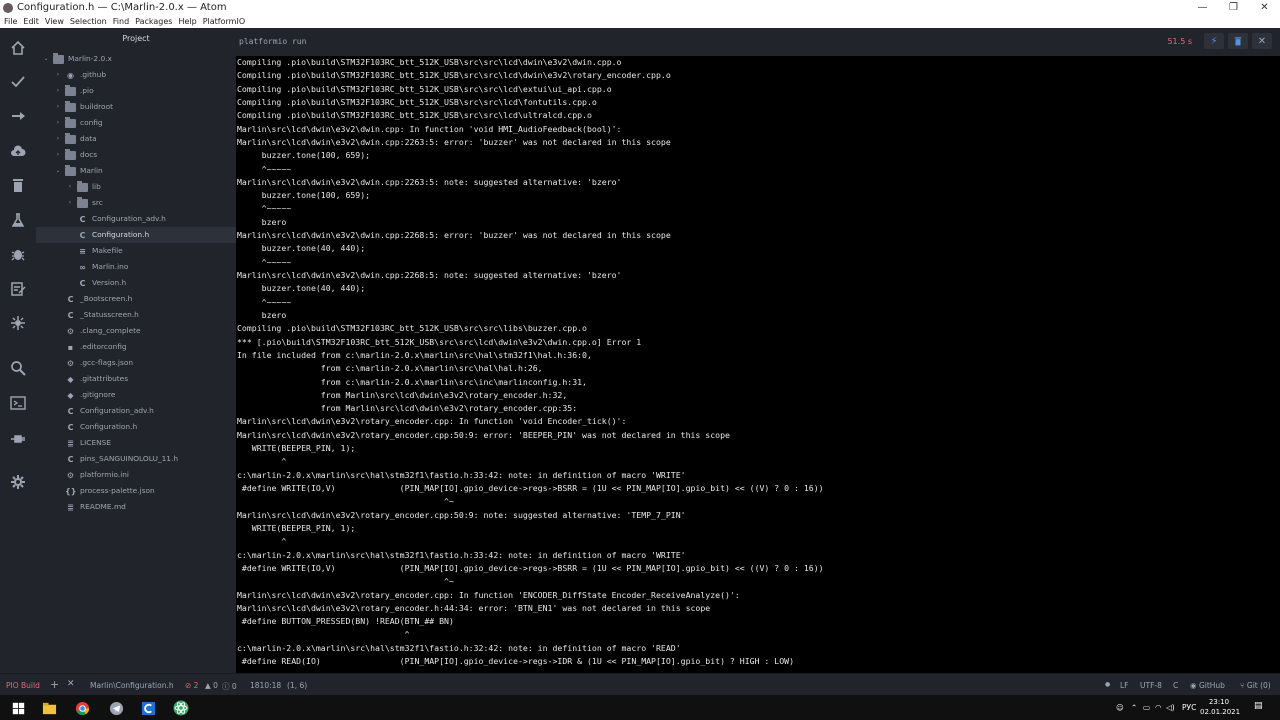  I want to click on add-terminal-button: +, so click(54, 684).